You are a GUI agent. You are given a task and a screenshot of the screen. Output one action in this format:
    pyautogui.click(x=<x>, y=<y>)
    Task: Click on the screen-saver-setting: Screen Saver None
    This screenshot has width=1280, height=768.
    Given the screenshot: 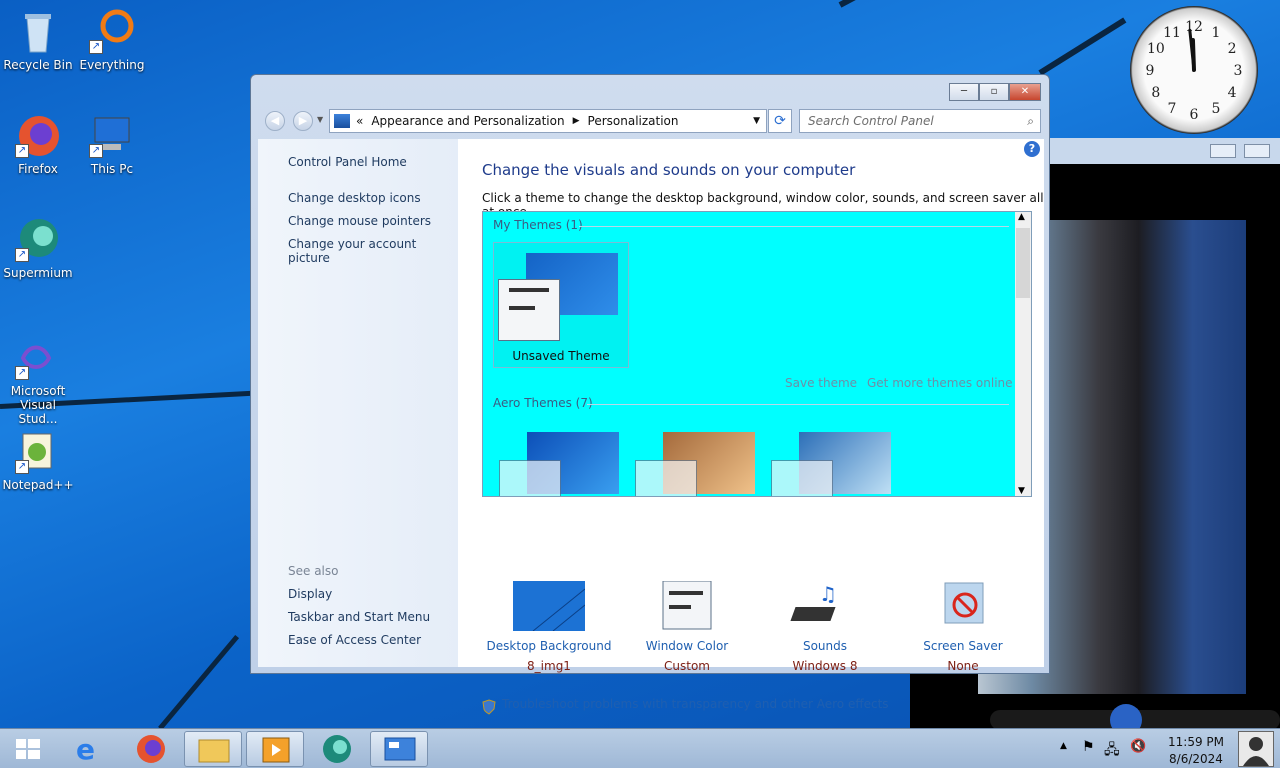 What is the action you would take?
    pyautogui.click(x=963, y=627)
    